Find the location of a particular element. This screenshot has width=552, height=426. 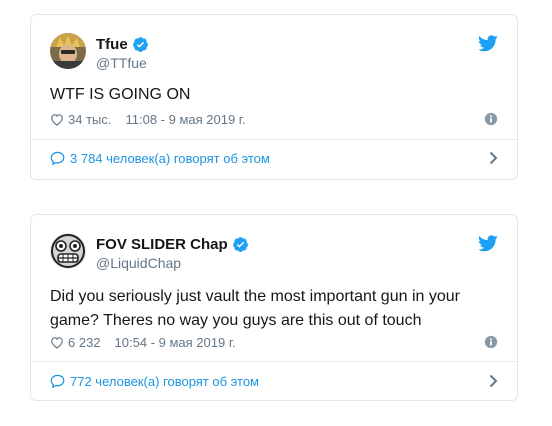

timestamp: 10:54 - 9 мая 2019 г. is located at coordinates (175, 342).